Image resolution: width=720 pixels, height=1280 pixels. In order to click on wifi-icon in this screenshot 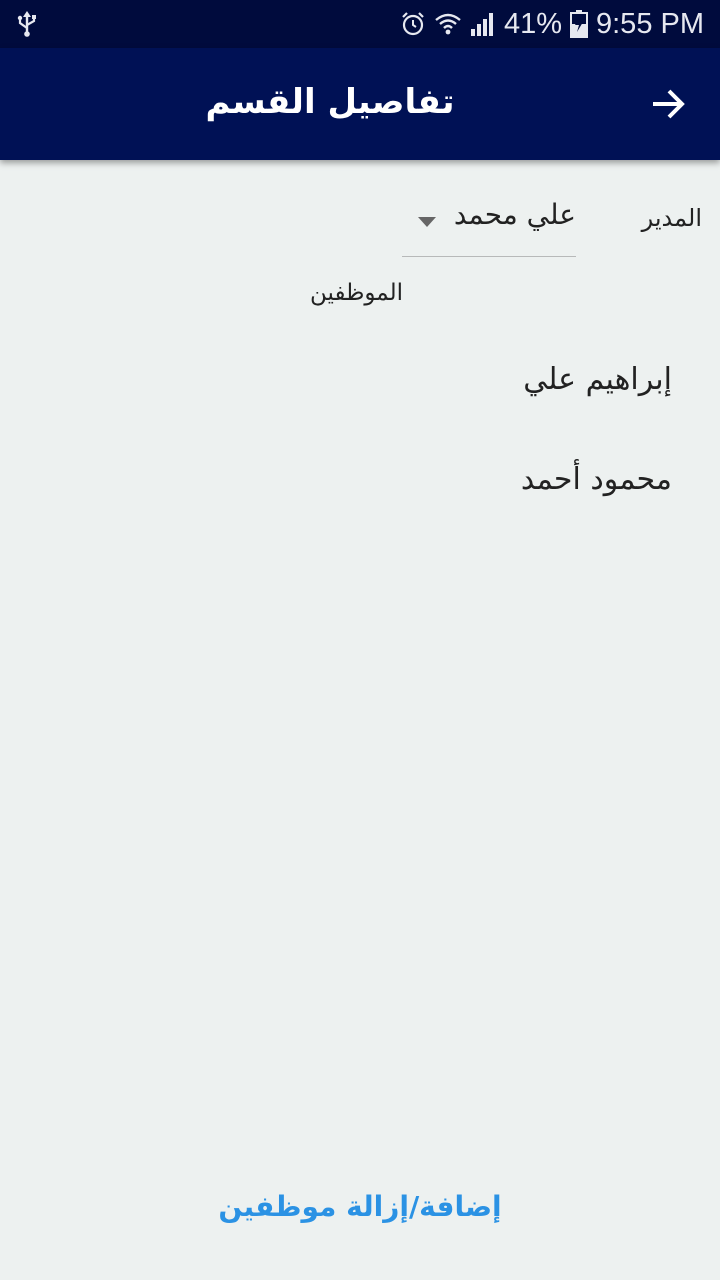, I will do `click(448, 24)`.